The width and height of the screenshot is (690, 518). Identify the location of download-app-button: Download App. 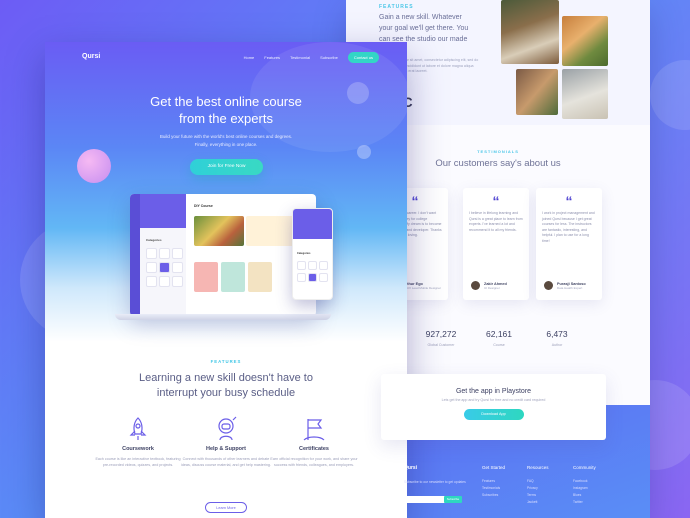
(493, 414).